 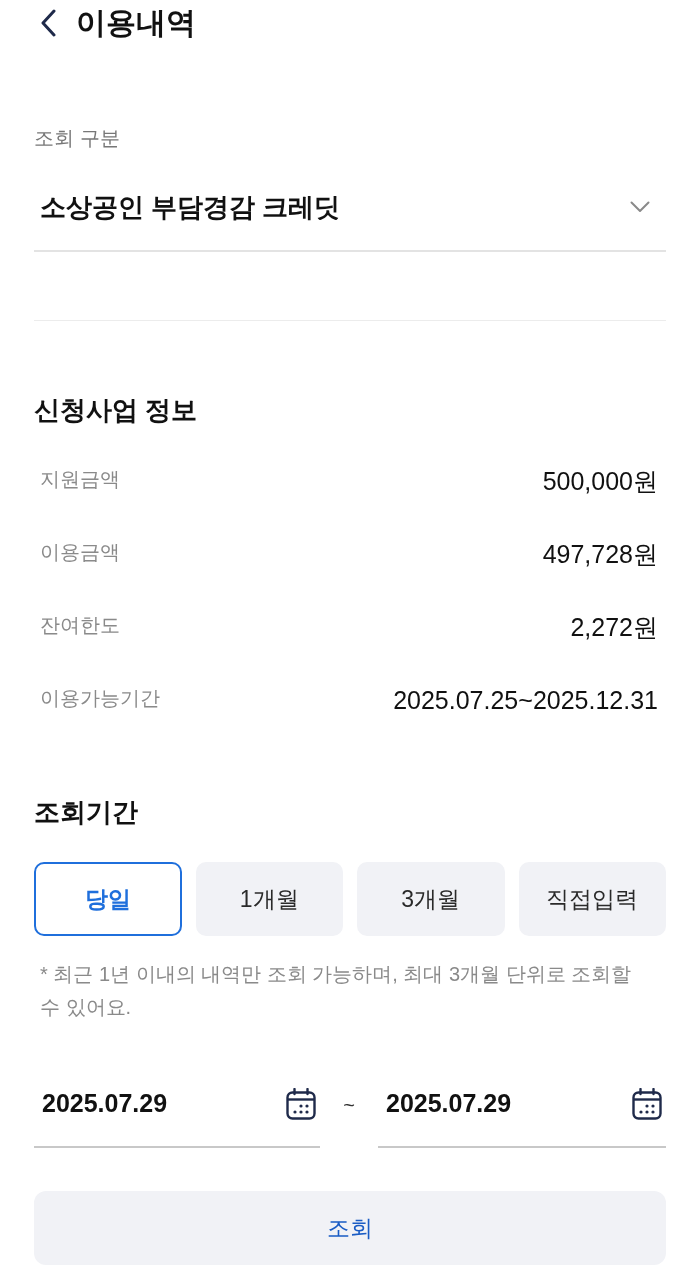 What do you see at coordinates (136, 23) in the screenshot?
I see `page-title: 이용내역` at bounding box center [136, 23].